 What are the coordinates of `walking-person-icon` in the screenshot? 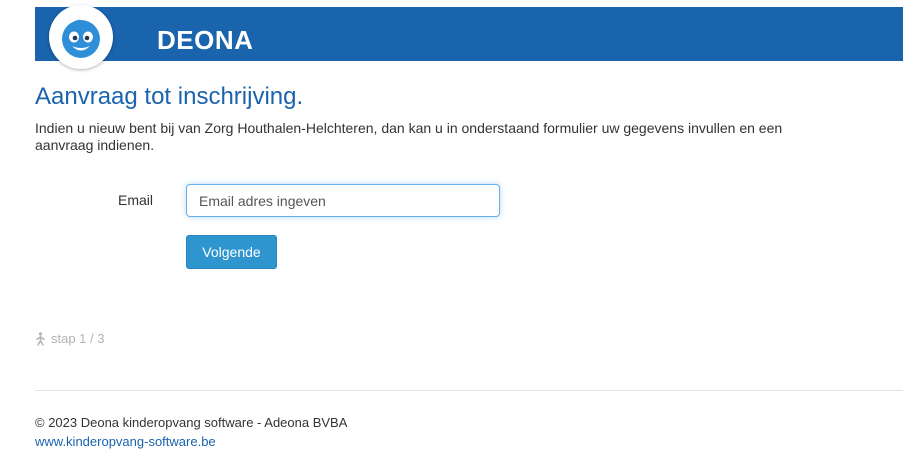 It's located at (40, 338).